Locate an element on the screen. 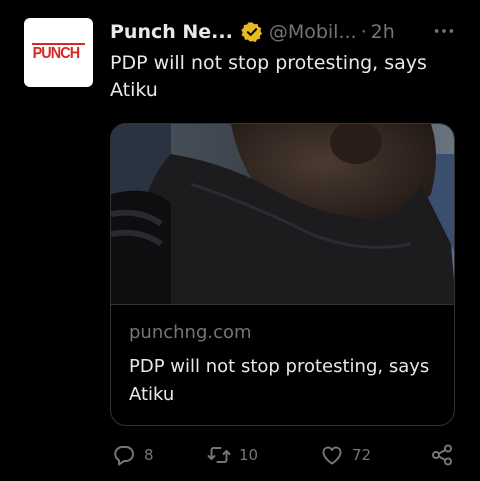 Image resolution: width=480 pixels, height=481 pixels. tweet-header: Punch Ne... @Mobil... · 2h is located at coordinates (252, 32).